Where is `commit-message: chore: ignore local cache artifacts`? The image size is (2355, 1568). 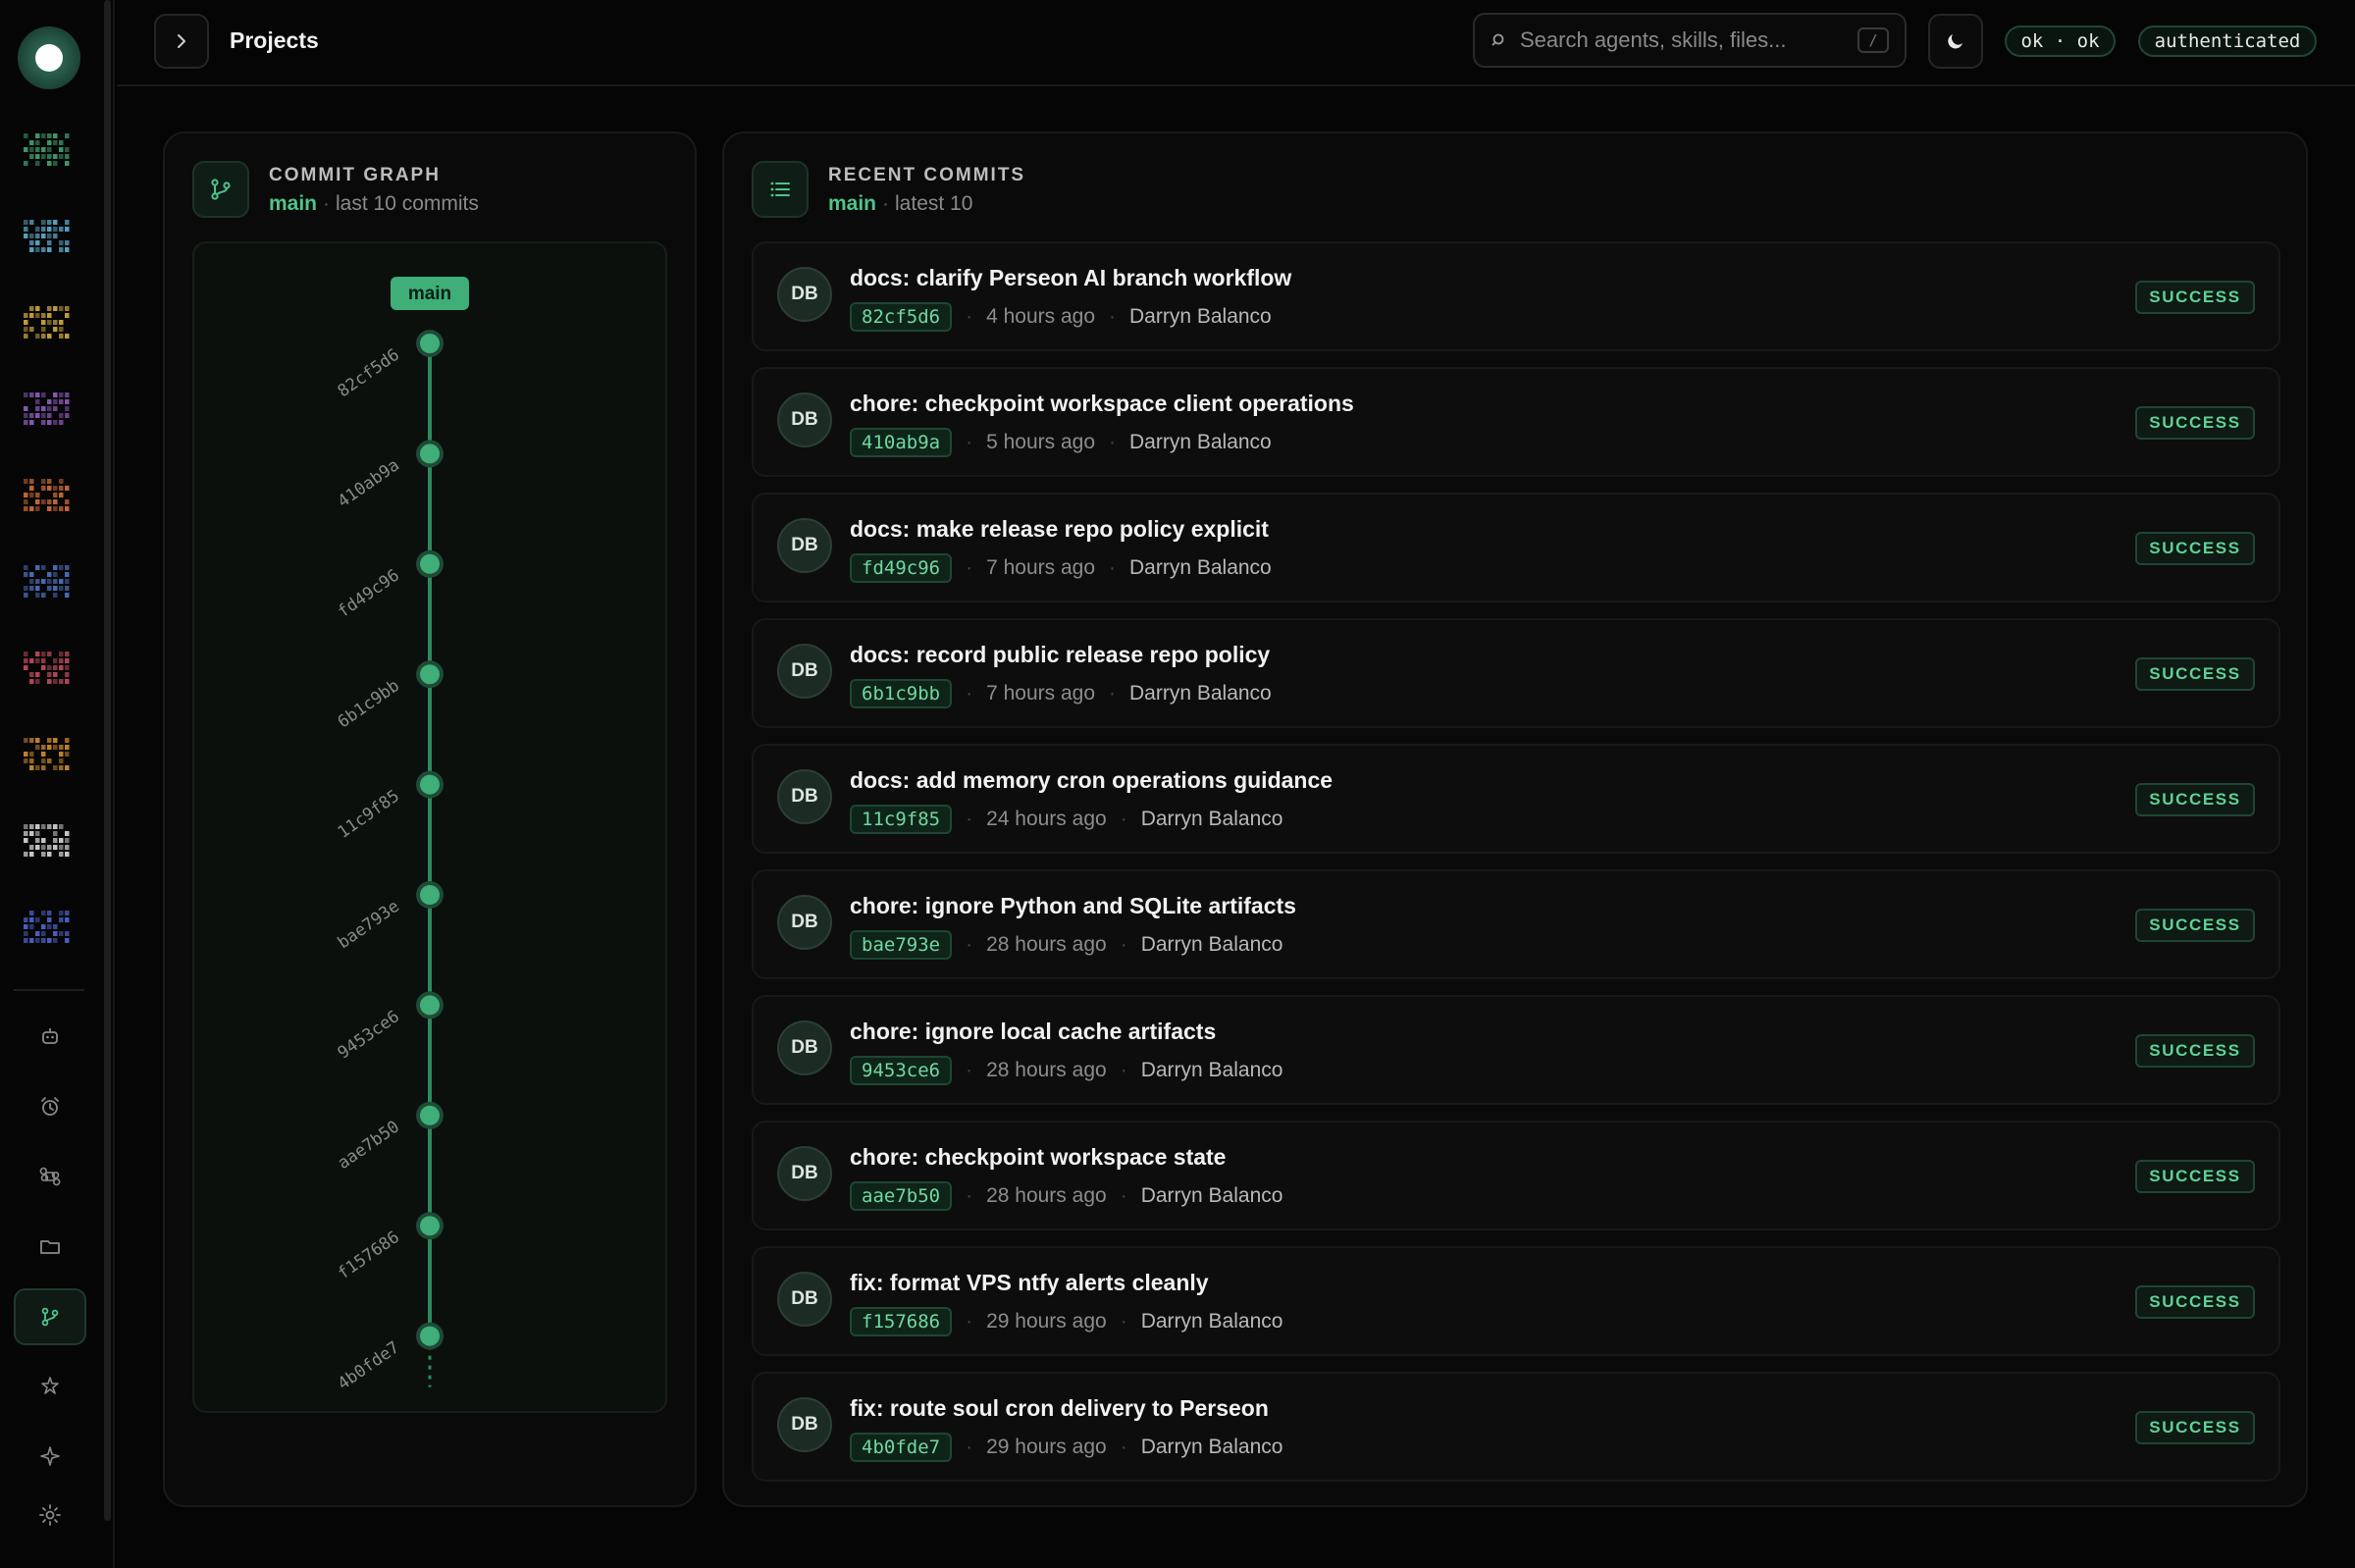 commit-message: chore: ignore local cache artifacts is located at coordinates (1033, 1032).